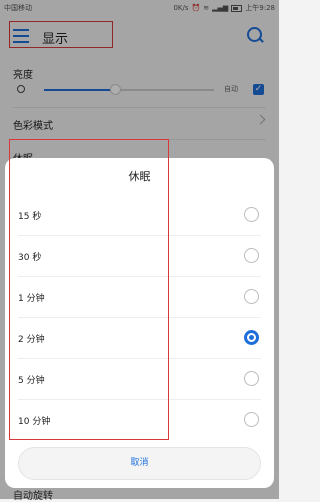 The width and height of the screenshot is (320, 502). Describe the element at coordinates (33, 494) in the screenshot. I see `auto-rotate-item: 自动旋转` at that location.